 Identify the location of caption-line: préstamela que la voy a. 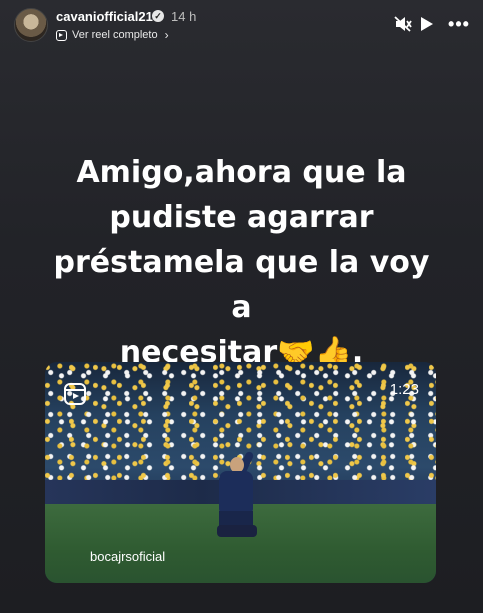
(241, 285).